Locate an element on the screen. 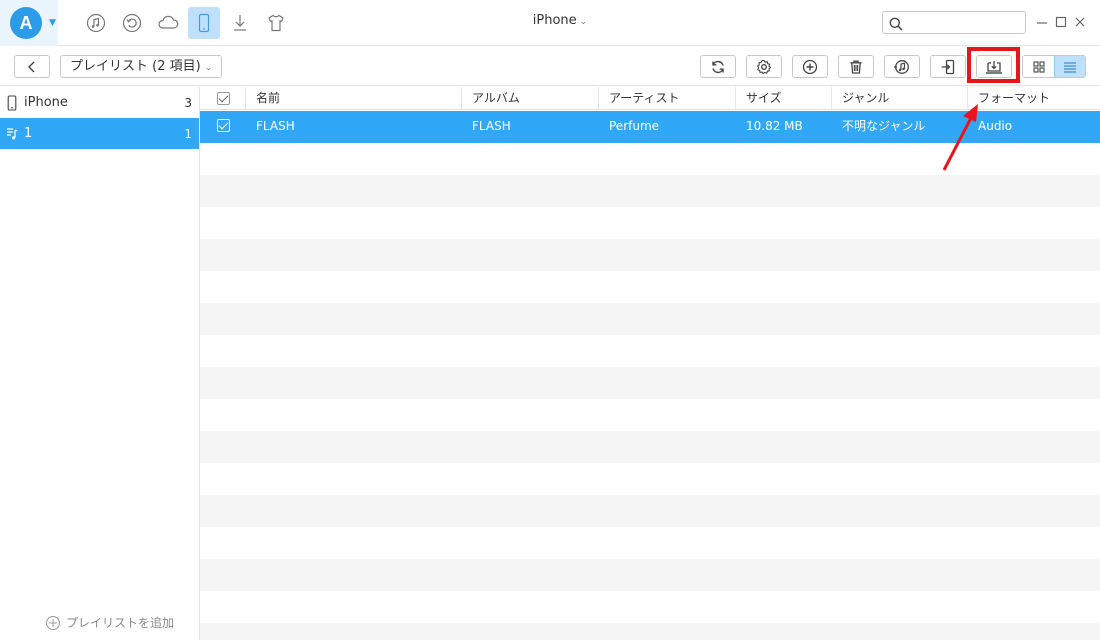  list-view-button is located at coordinates (1069, 66).